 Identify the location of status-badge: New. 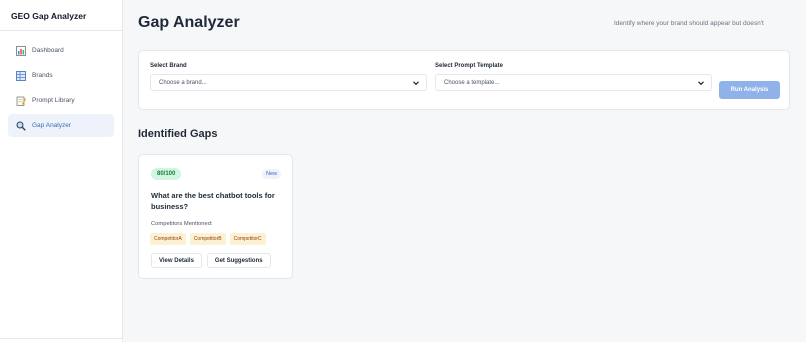
(271, 174).